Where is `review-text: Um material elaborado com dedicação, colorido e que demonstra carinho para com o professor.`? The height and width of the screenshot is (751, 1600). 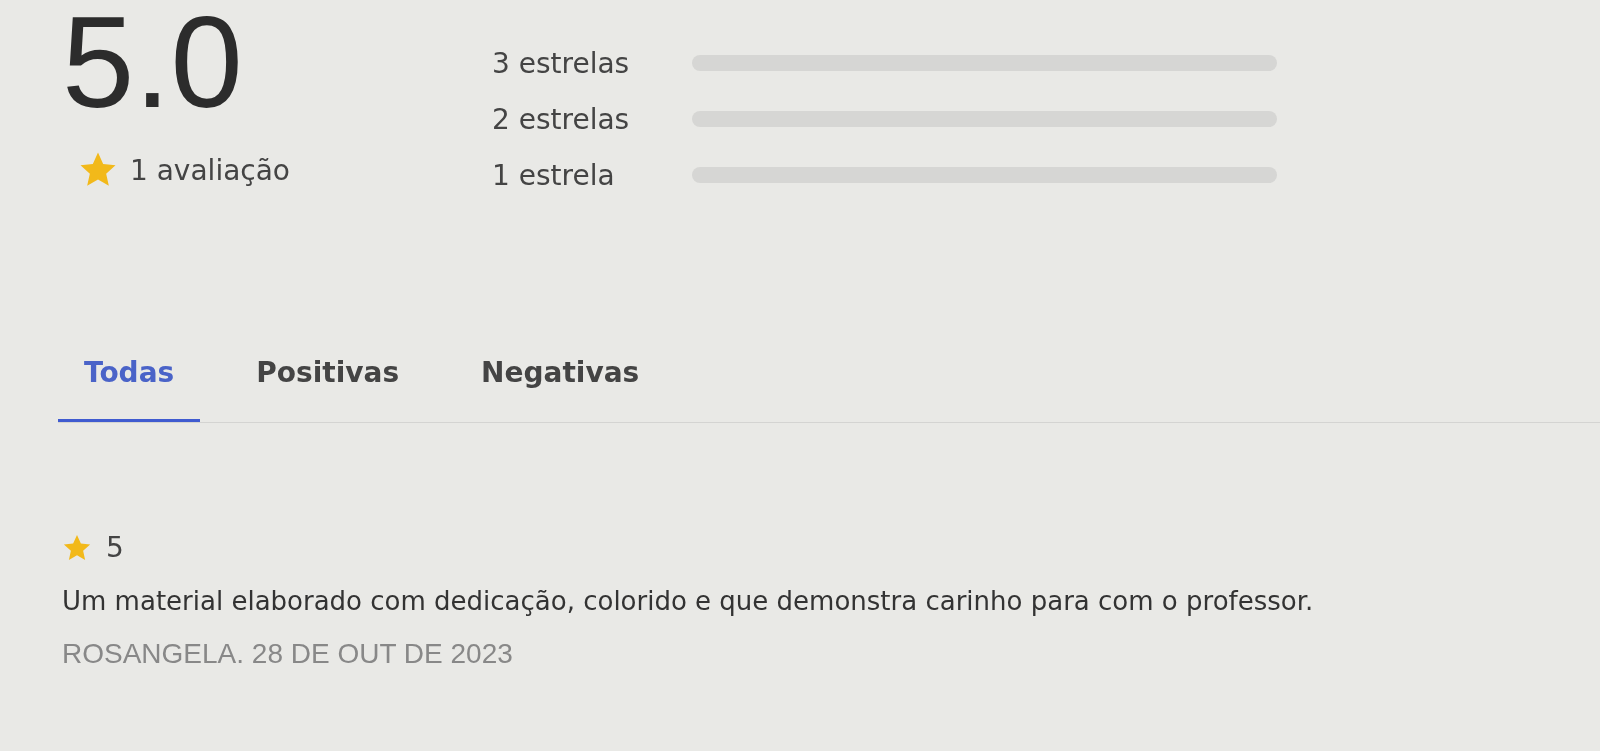
review-text: Um material elaborado com dedicação, colorido e que demonstra carinho para com o professor. is located at coordinates (688, 601).